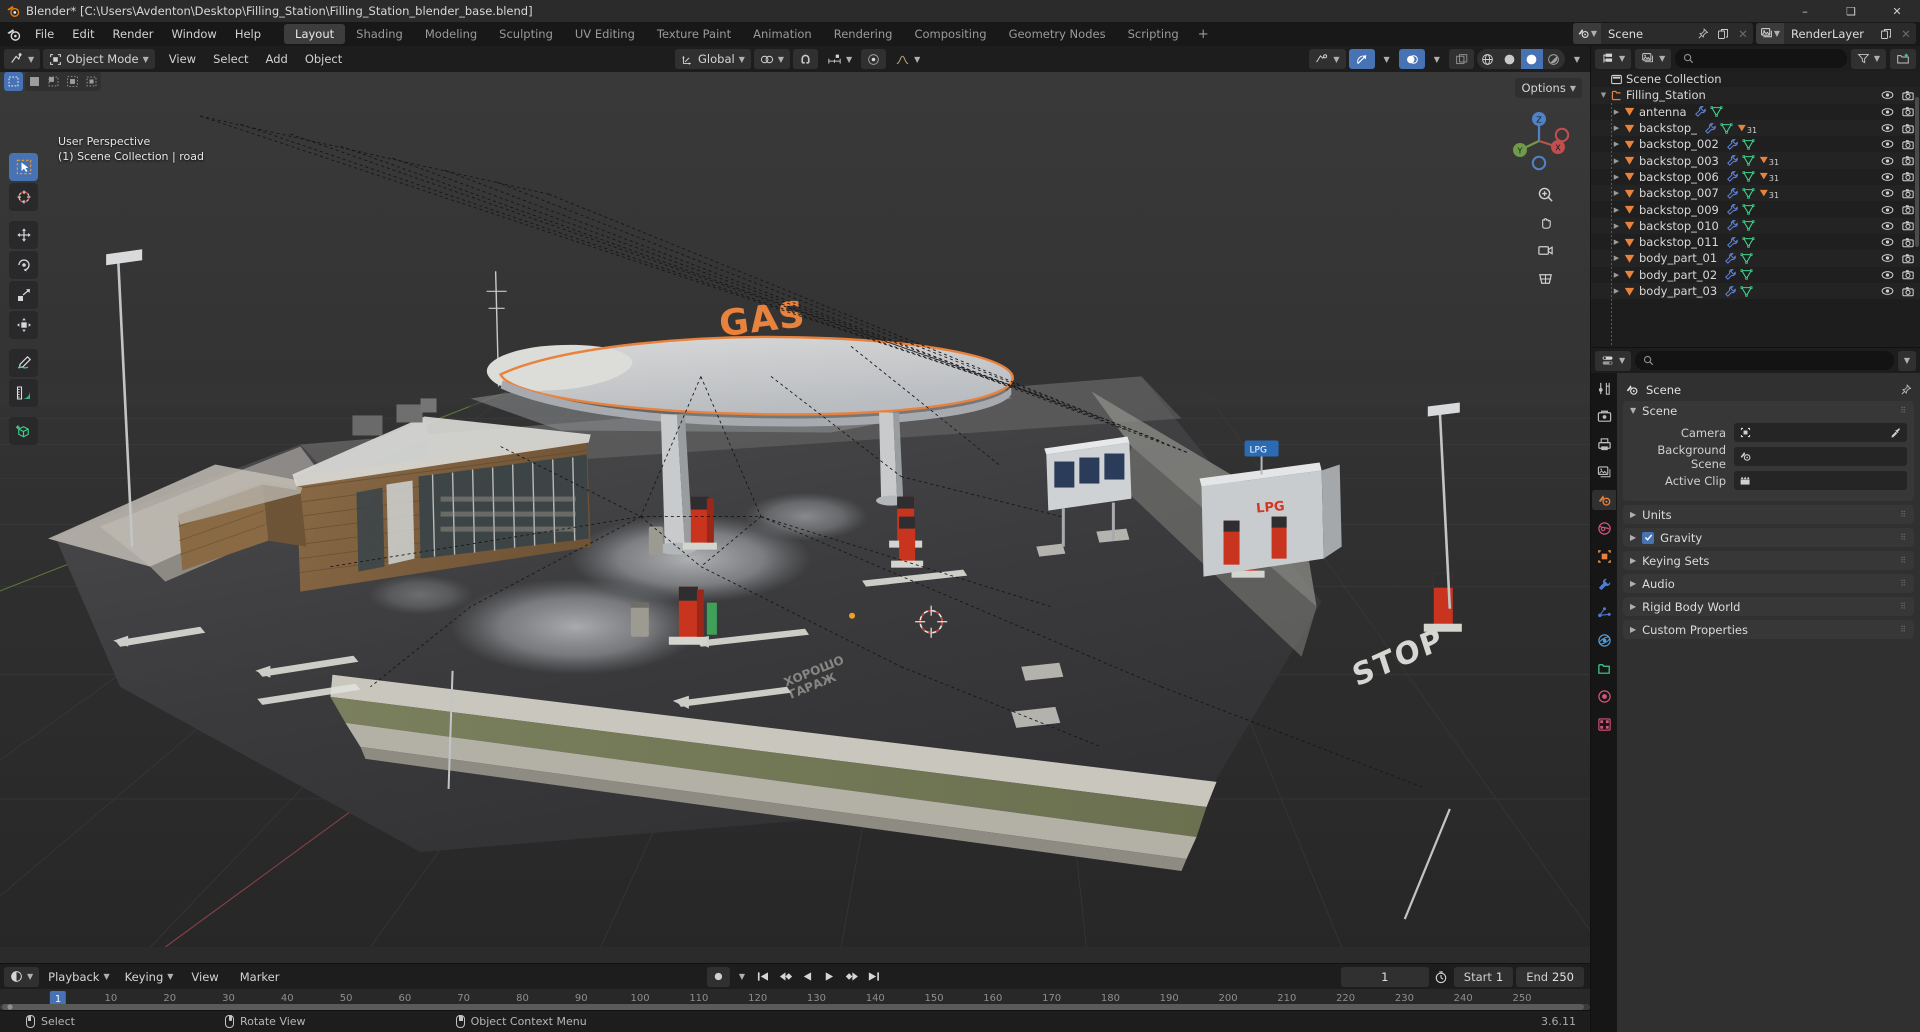  What do you see at coordinates (248, 34) in the screenshot?
I see `menu-help: Help` at bounding box center [248, 34].